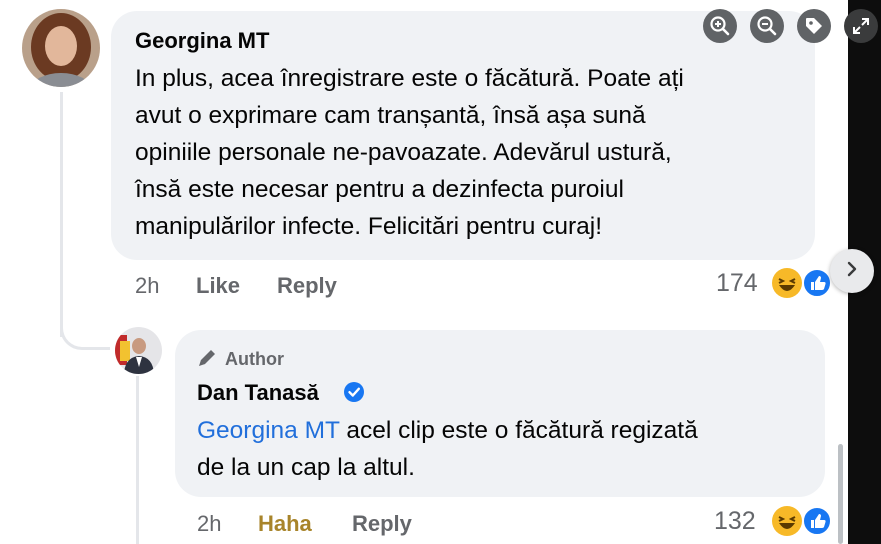  Describe the element at coordinates (861, 26) in the screenshot. I see `fullscreen-icon` at that location.